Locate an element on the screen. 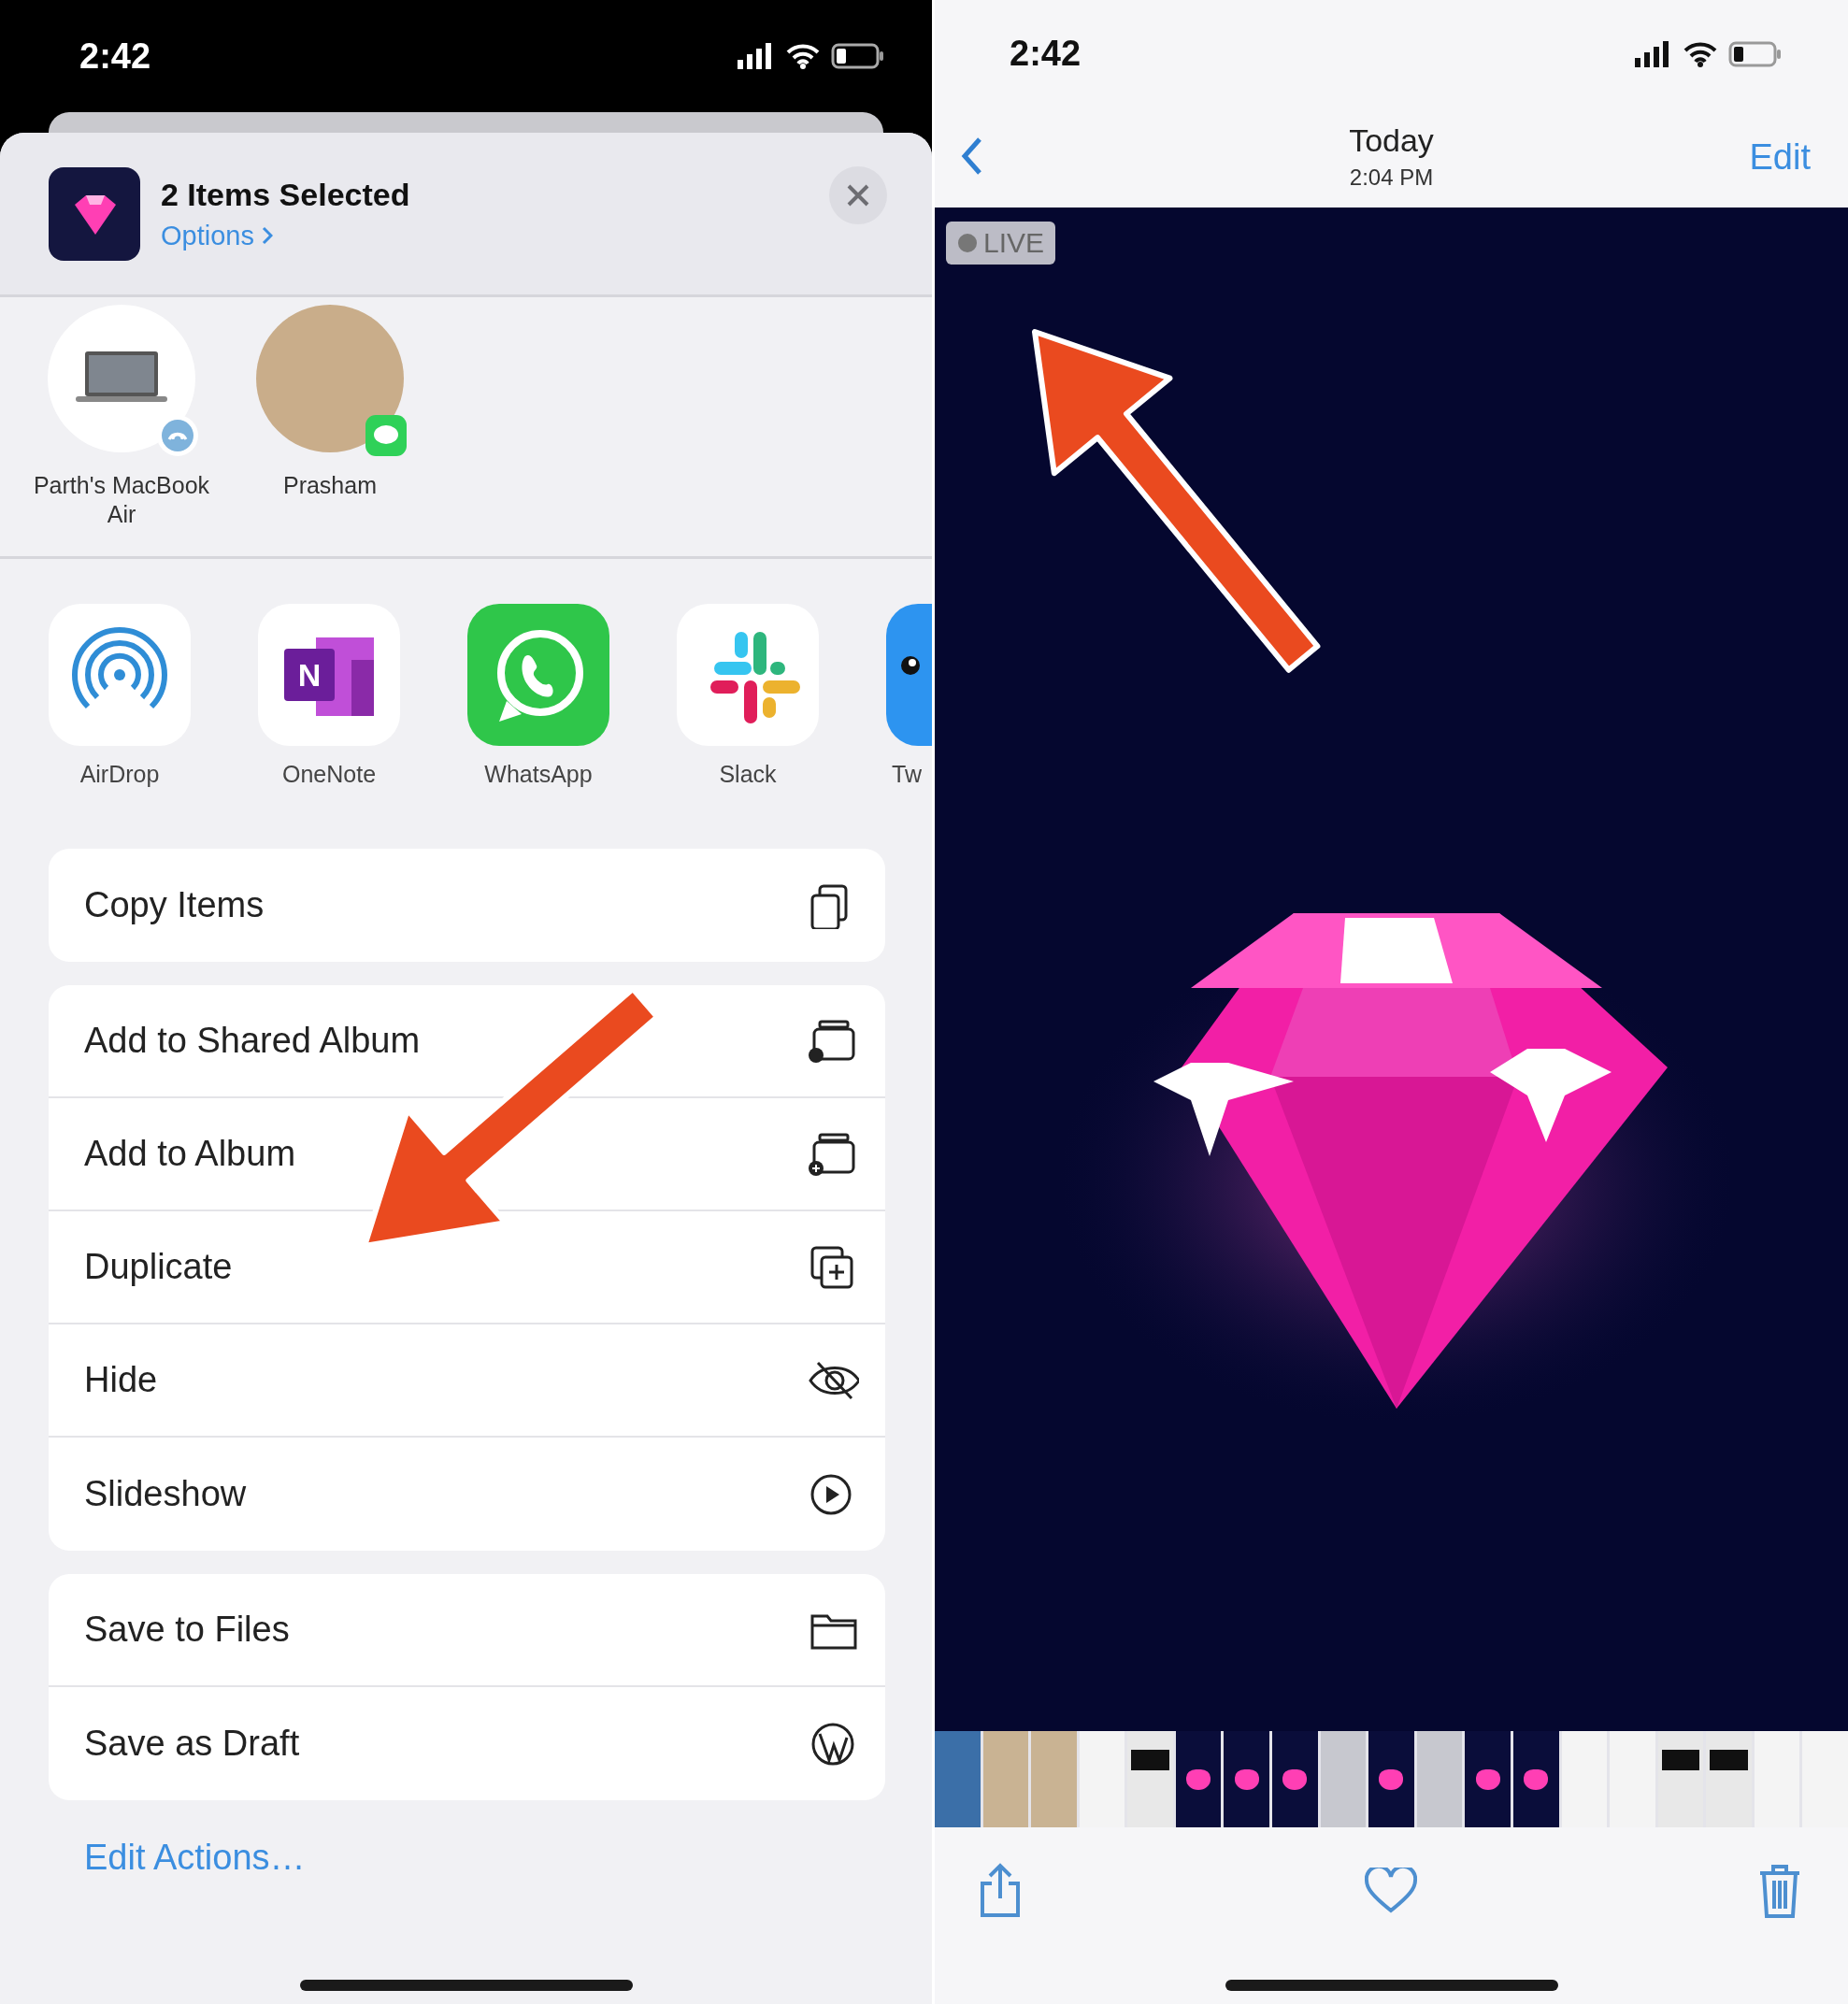  share-target: Parth's MacBook Air is located at coordinates (121, 430).